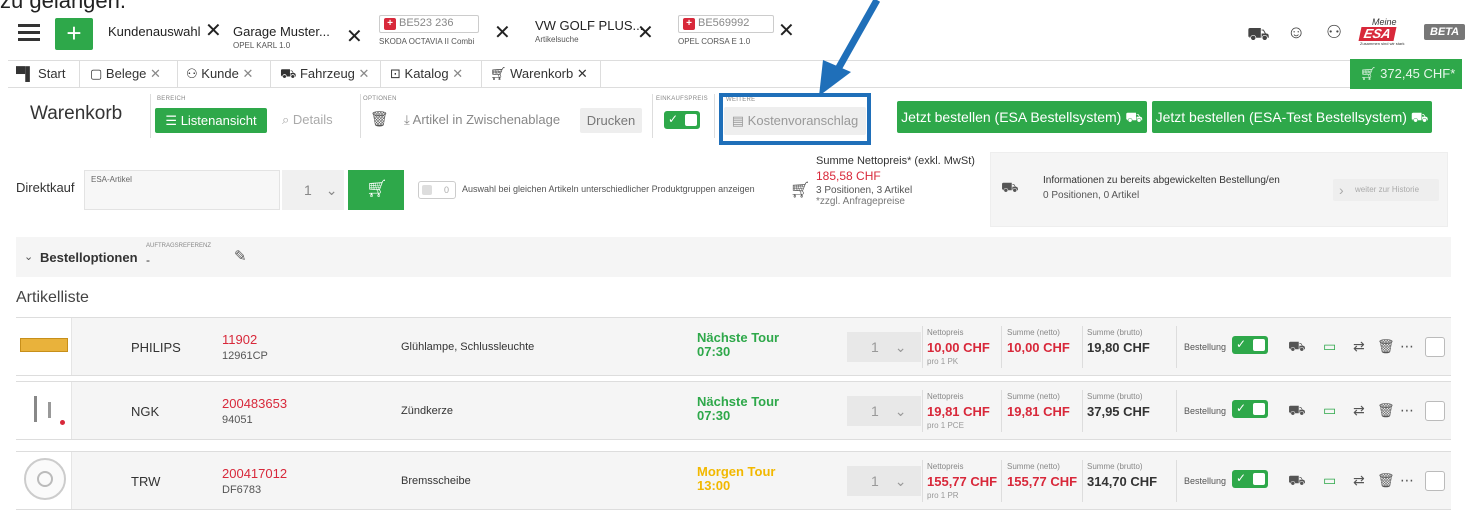 This screenshot has height=525, width=1465. Describe the element at coordinates (682, 99) in the screenshot. I see `einkaufspreis-label: EINKAUFSPREIS` at that location.